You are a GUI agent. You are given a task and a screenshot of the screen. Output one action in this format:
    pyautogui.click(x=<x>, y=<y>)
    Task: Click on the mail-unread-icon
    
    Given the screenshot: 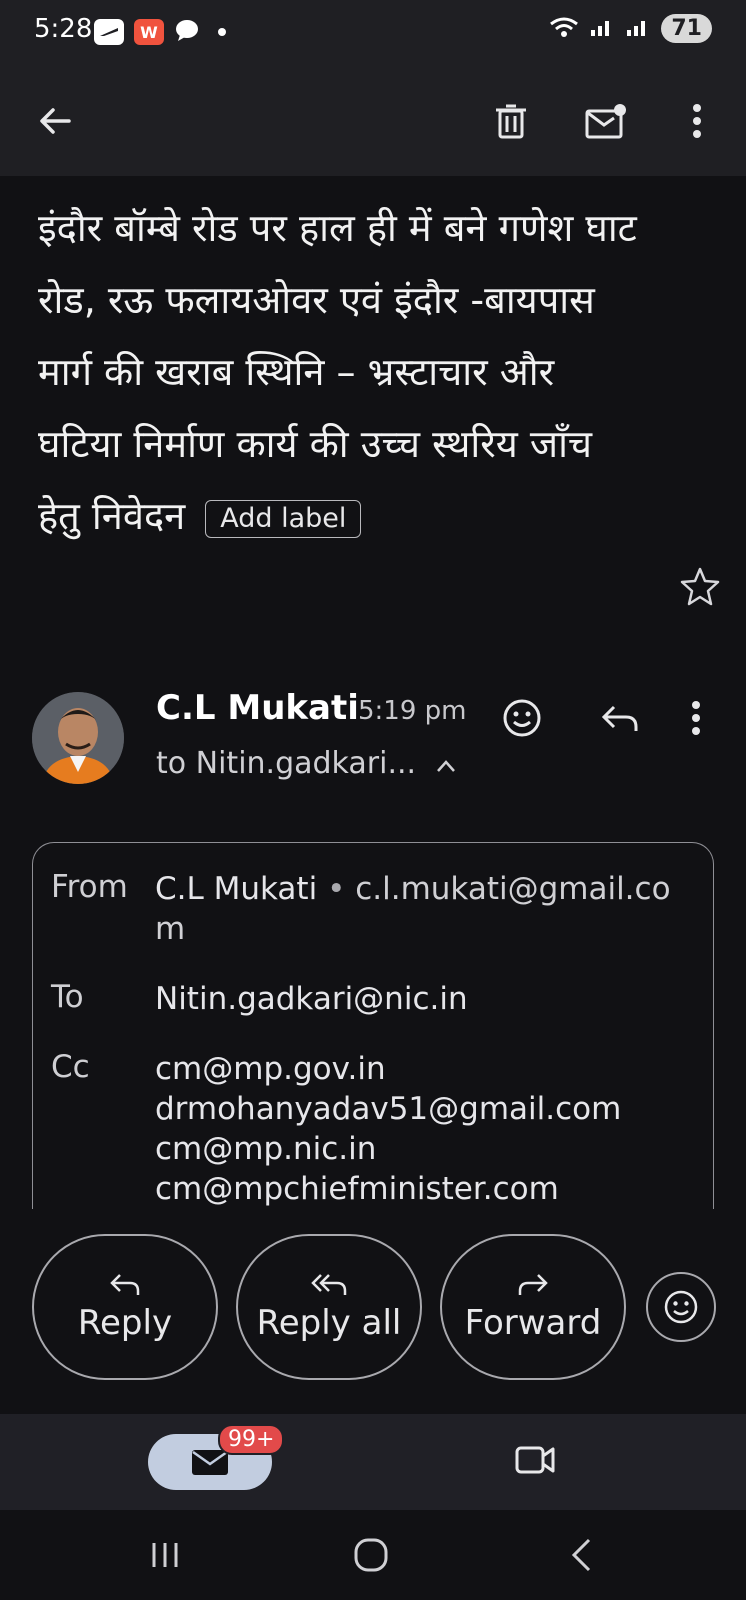 What is the action you would take?
    pyautogui.click(x=605, y=121)
    